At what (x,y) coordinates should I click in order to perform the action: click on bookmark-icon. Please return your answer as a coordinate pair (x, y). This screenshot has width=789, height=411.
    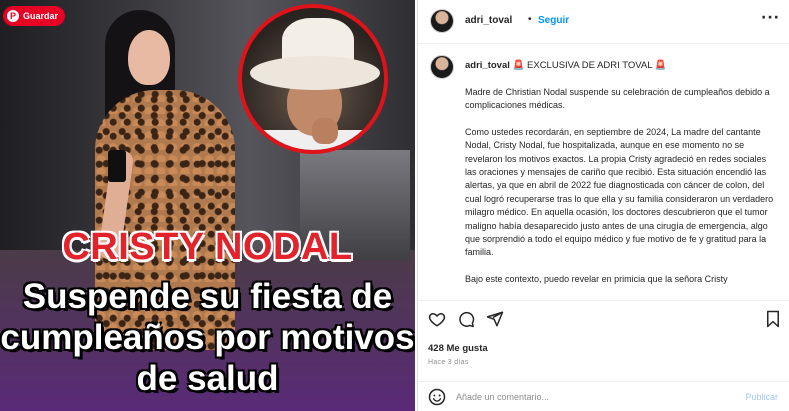
    Looking at the image, I should click on (773, 319).